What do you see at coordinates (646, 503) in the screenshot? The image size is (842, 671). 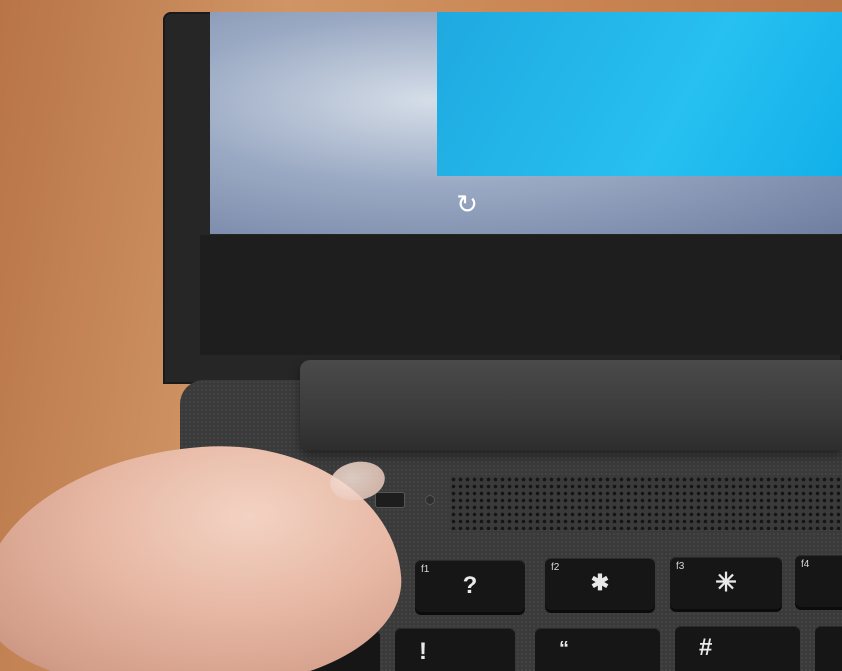 I see `speaker-grille` at bounding box center [646, 503].